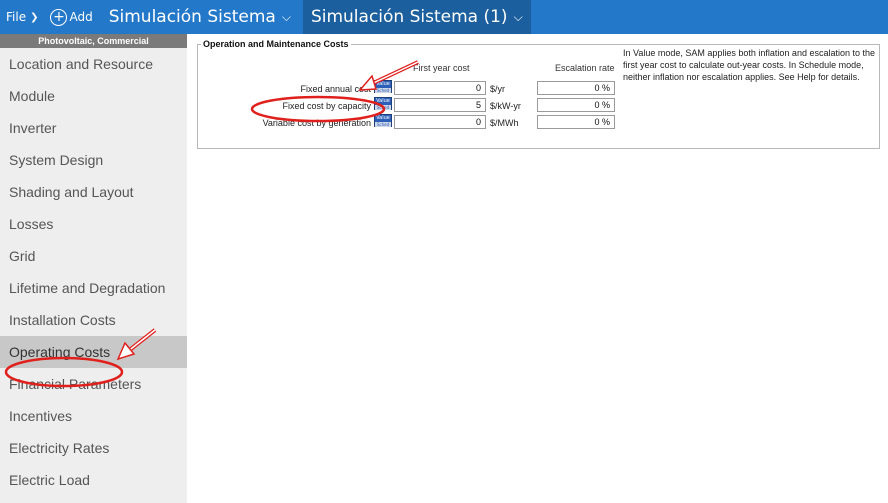 The height and width of the screenshot is (503, 888). Describe the element at coordinates (93, 96) in the screenshot. I see `sidebar-item-module: Module` at that location.